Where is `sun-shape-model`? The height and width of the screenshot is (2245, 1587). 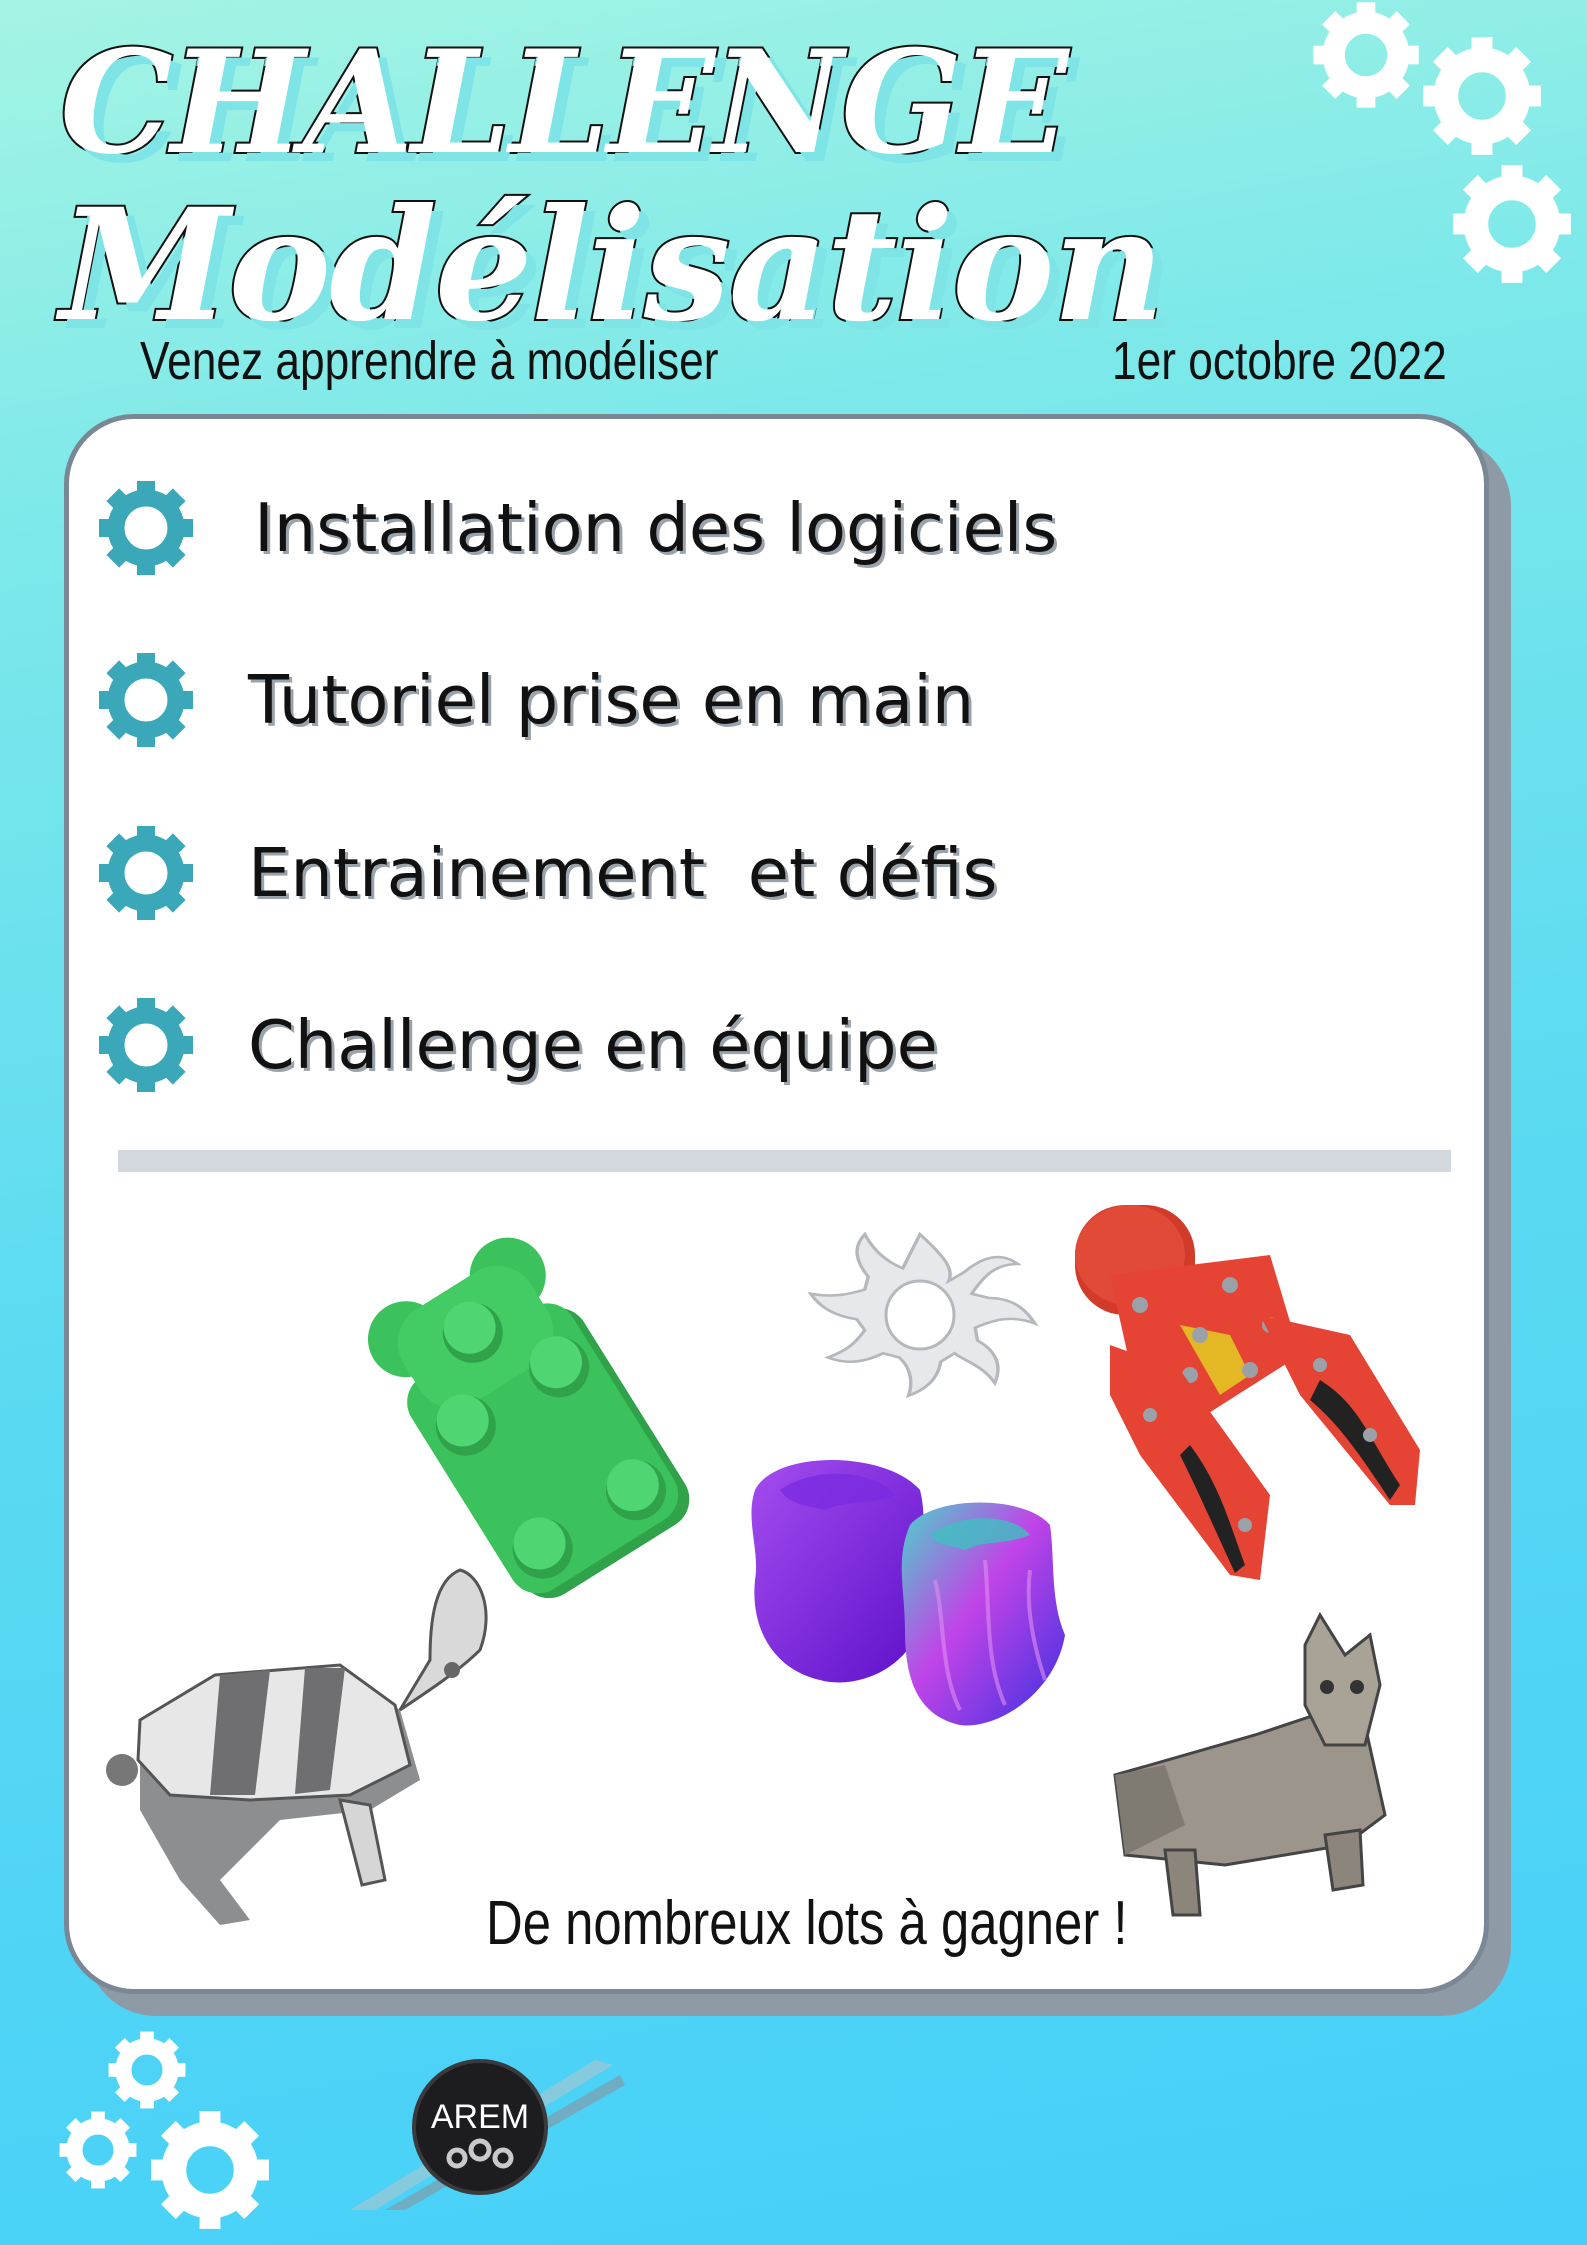 sun-shape-model is located at coordinates (923, 1315).